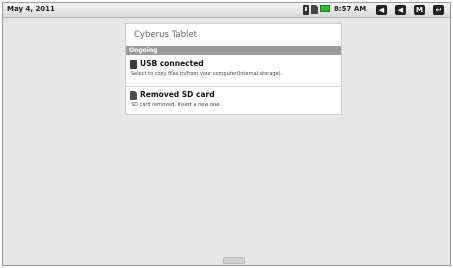  Describe the element at coordinates (438, 10) in the screenshot. I see `back-button: ↩` at that location.